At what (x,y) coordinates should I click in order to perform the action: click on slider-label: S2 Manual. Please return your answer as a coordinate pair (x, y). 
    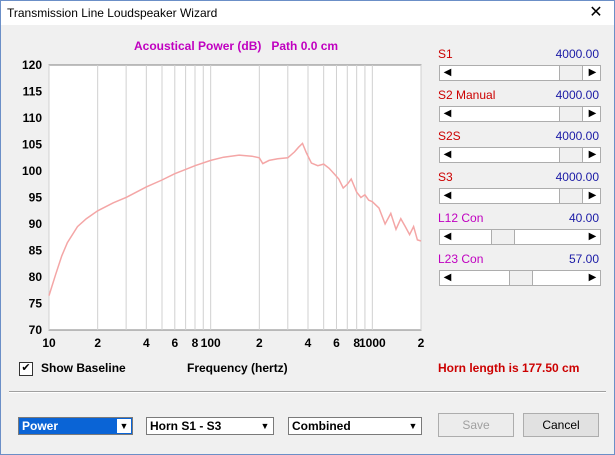
    Looking at the image, I should click on (467, 95).